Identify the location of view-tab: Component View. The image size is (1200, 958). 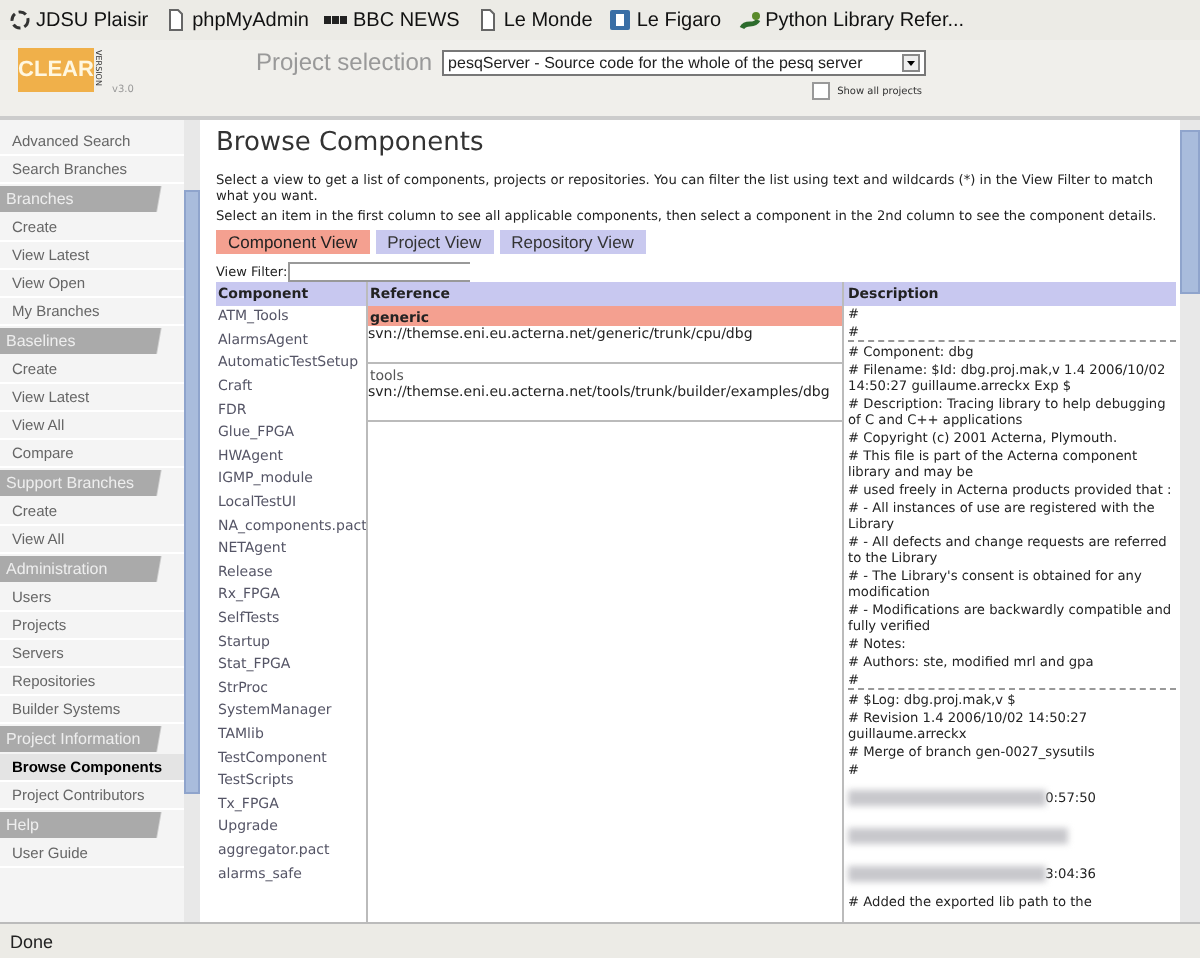
(293, 242).